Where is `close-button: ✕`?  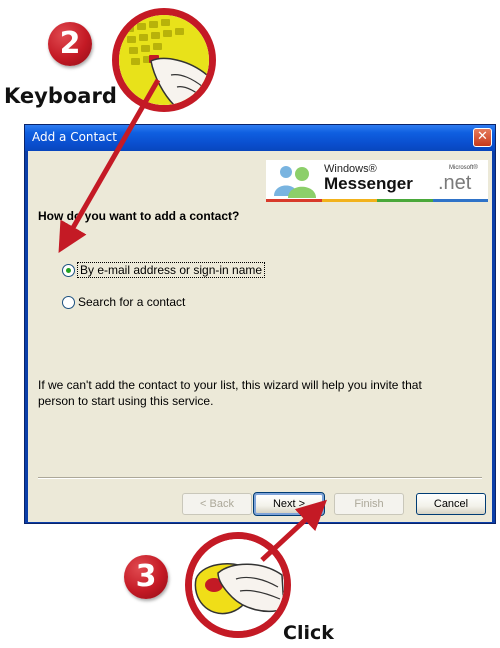 close-button: ✕ is located at coordinates (482, 137).